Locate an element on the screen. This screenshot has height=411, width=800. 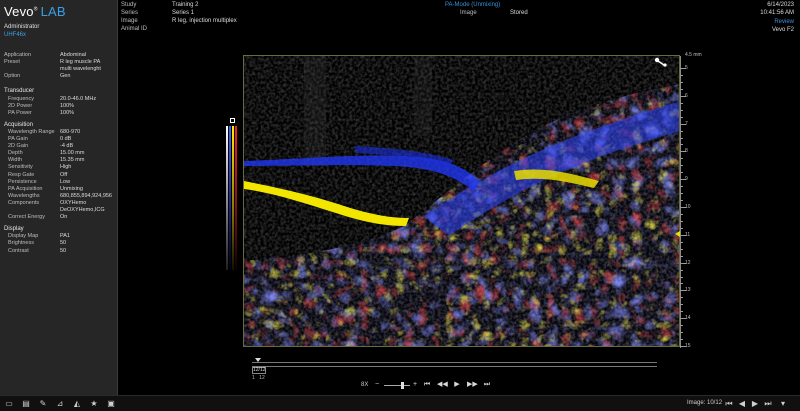
sidebar-value: 20.0-46.0 MHz is located at coordinates (78, 98).